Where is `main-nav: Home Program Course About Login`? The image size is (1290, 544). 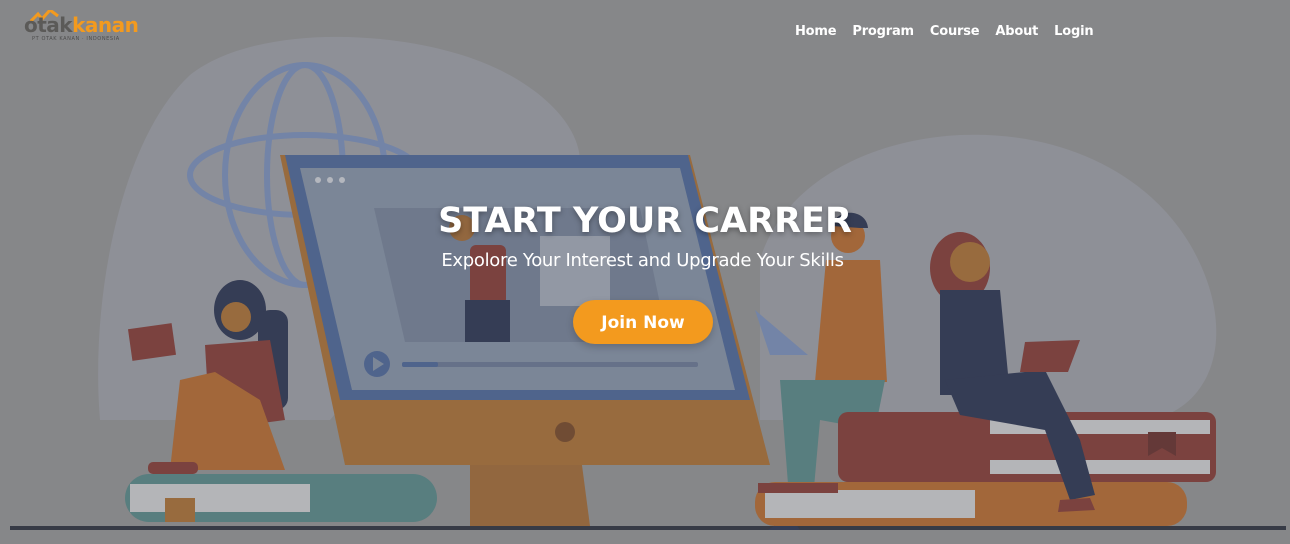
main-nav: Home Program Course About Login is located at coordinates (944, 32).